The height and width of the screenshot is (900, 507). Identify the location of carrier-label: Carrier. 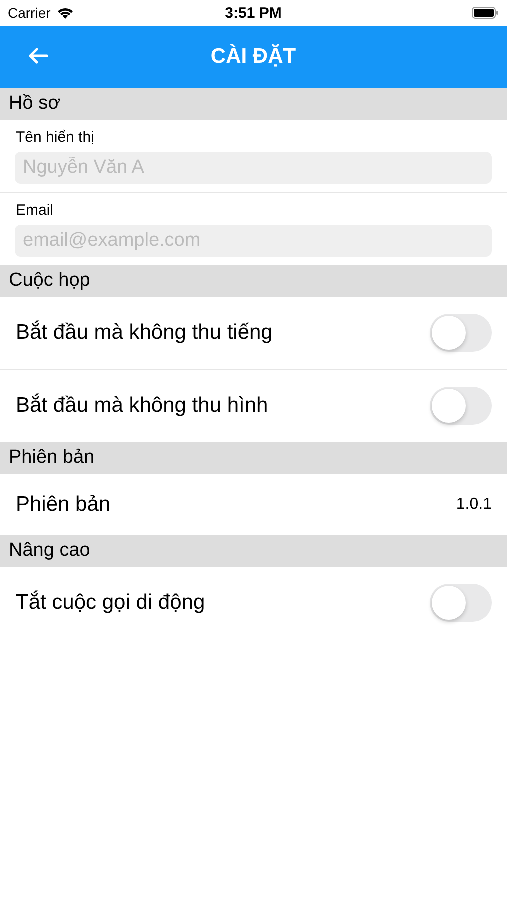
(29, 13).